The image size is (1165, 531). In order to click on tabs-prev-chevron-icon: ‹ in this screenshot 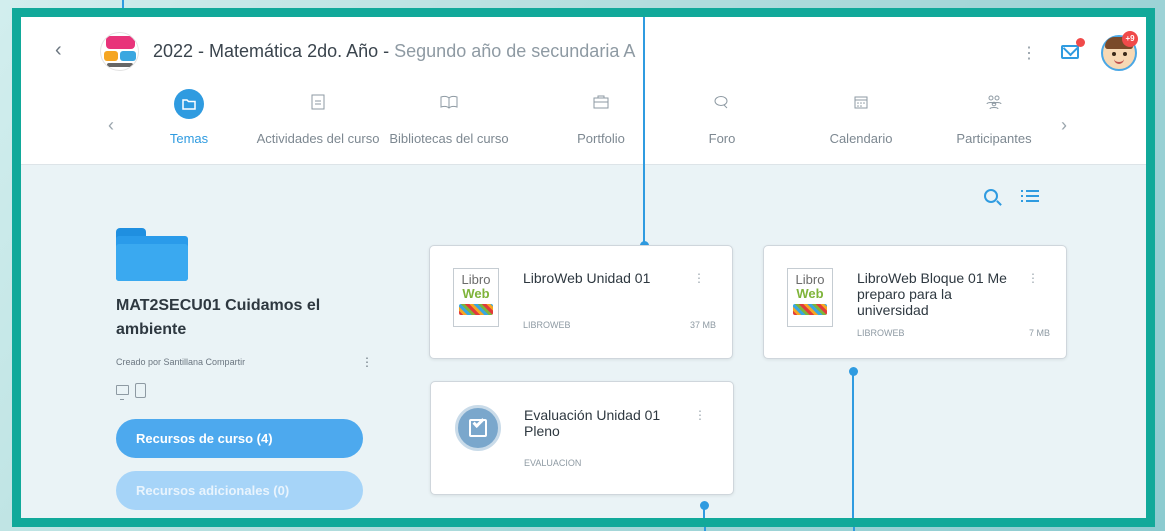, I will do `click(111, 125)`.